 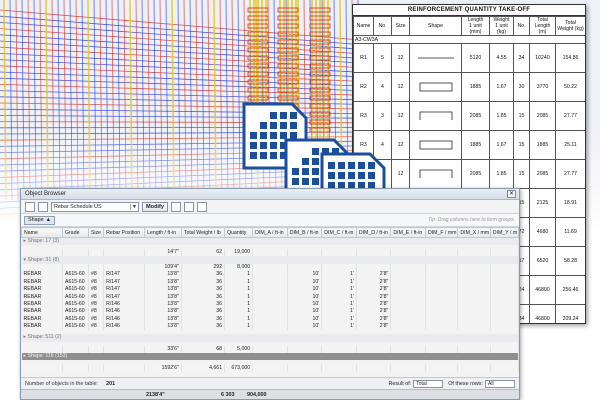 What do you see at coordinates (521, 174) in the screenshot?
I see `takeoff-cell-qty: 15` at bounding box center [521, 174].